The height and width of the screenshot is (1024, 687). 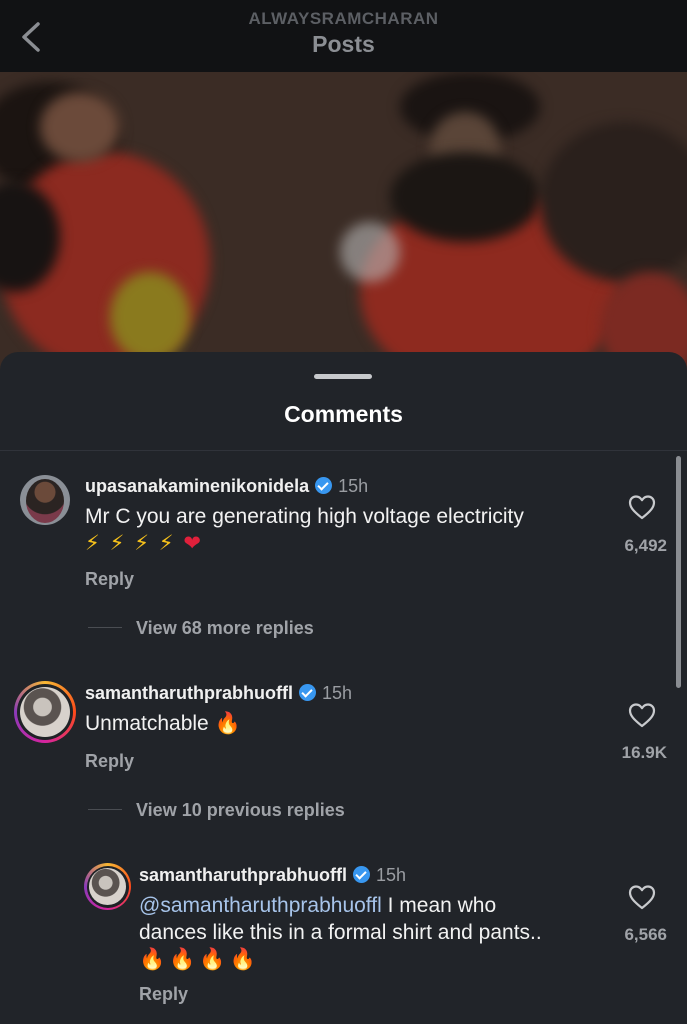 What do you see at coordinates (678, 572) in the screenshot?
I see `scrollbar` at bounding box center [678, 572].